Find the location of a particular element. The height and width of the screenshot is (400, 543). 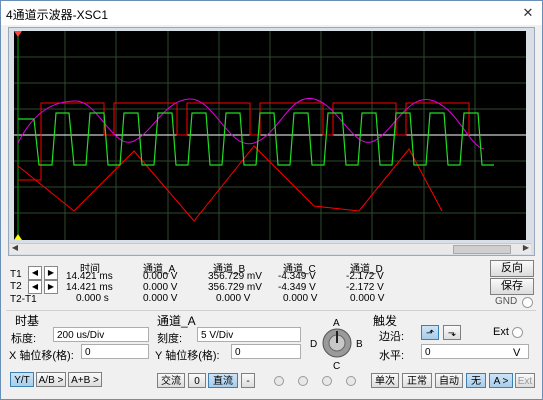

level-label: 水平: is located at coordinates (392, 356).